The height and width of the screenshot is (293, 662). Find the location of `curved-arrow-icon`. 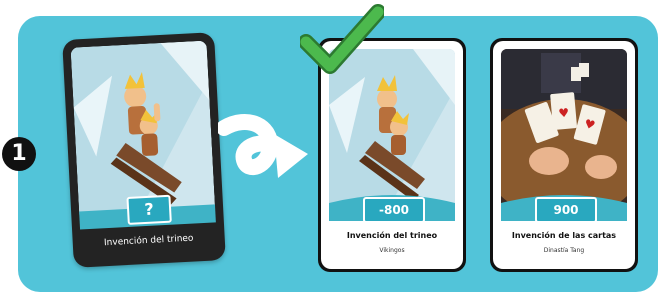

curved-arrow-icon is located at coordinates (263, 146).